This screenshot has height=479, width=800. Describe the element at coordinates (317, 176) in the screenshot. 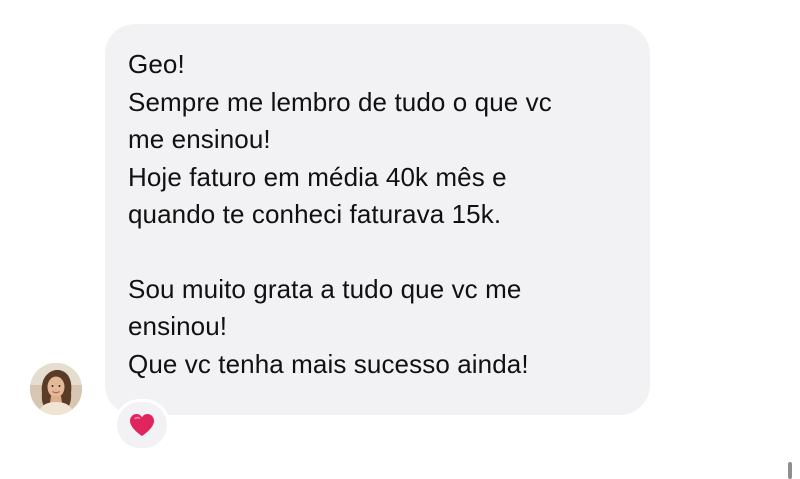

I see `message-line: Hoje faturo em média 40k mês e` at that location.